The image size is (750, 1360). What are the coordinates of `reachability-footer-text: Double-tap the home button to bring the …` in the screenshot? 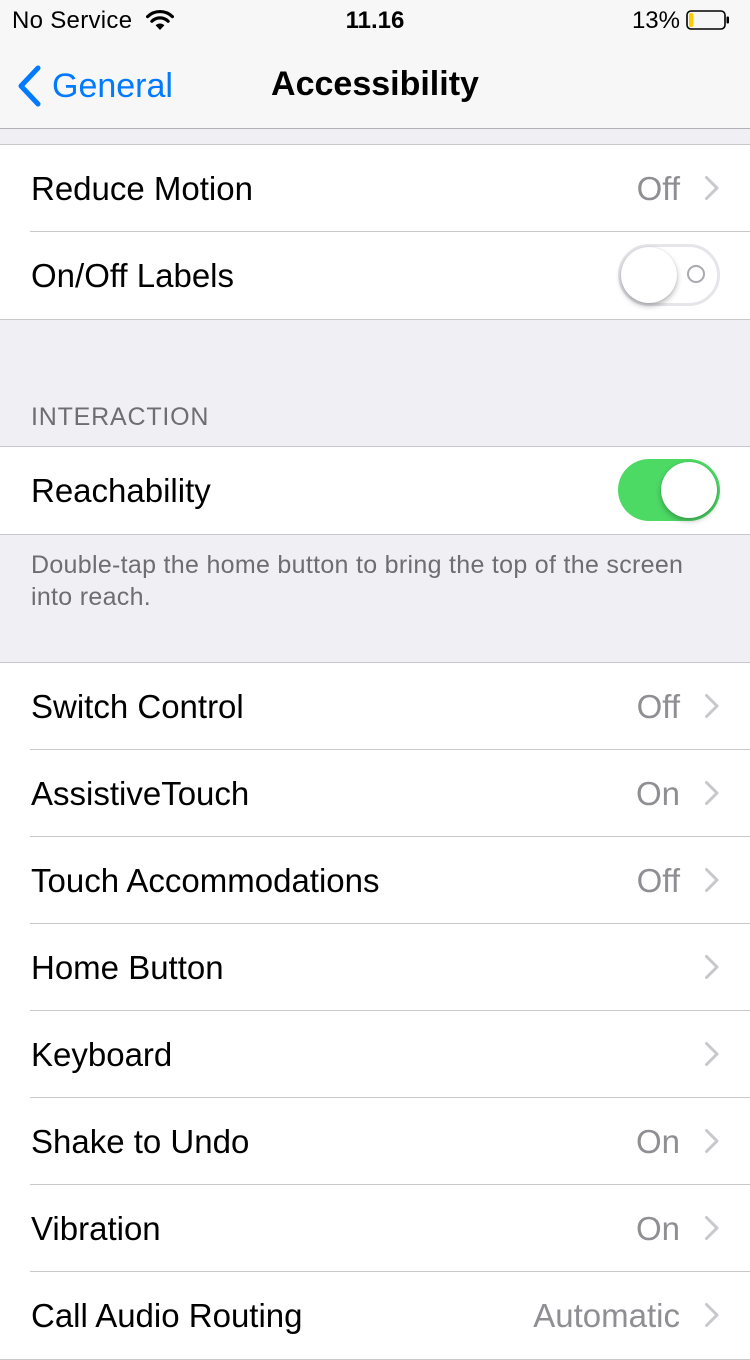 It's located at (357, 581).